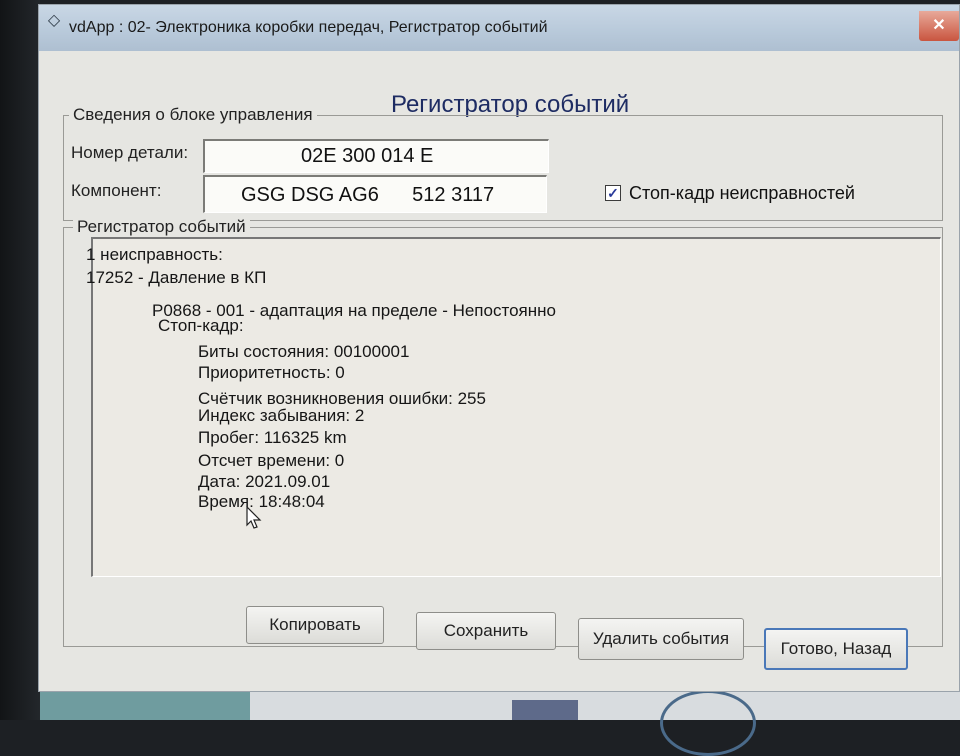 This screenshot has height=756, width=960. Describe the element at coordinates (271, 372) in the screenshot. I see `log-line-priority: Приоритетность: 0` at that location.